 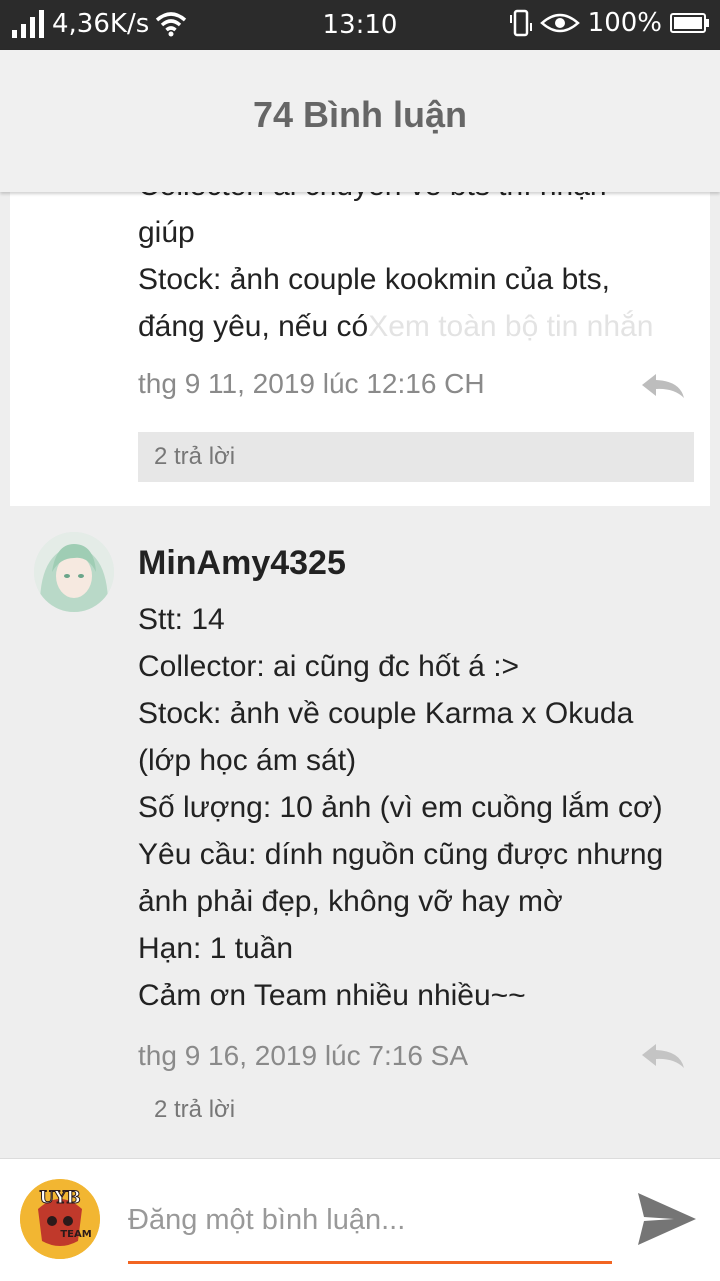 What do you see at coordinates (386, 713) in the screenshot?
I see `comment-text-line: Stock: ảnh về couple Karma x Okuda` at bounding box center [386, 713].